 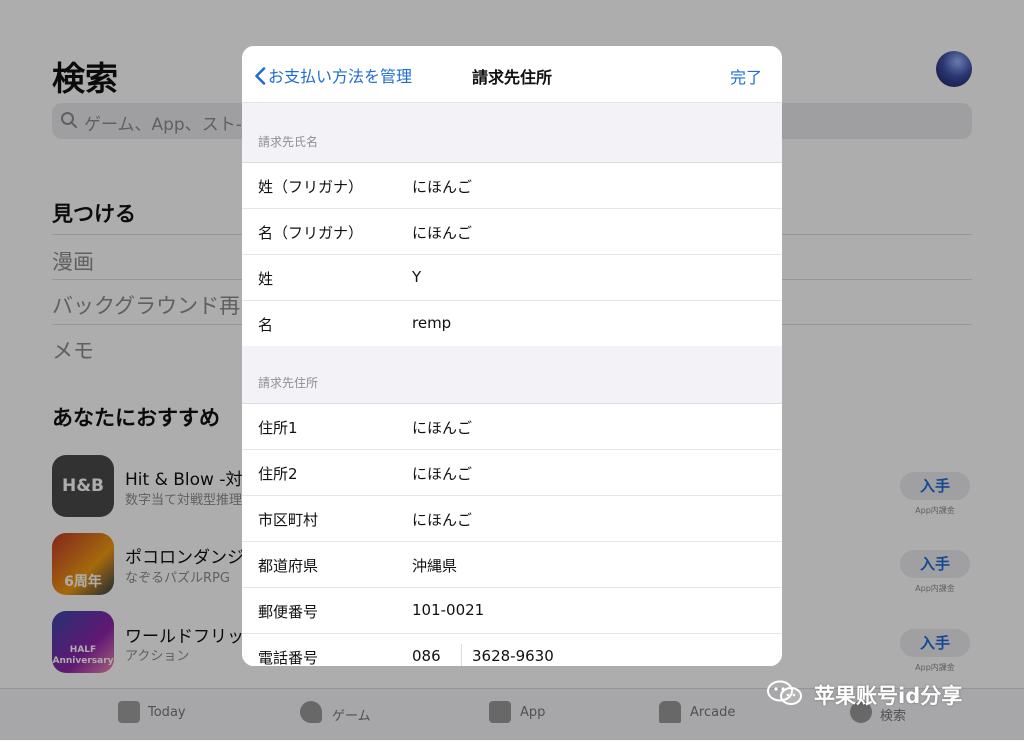 I want to click on form-row: 住所2 にほんご, so click(x=512, y=473).